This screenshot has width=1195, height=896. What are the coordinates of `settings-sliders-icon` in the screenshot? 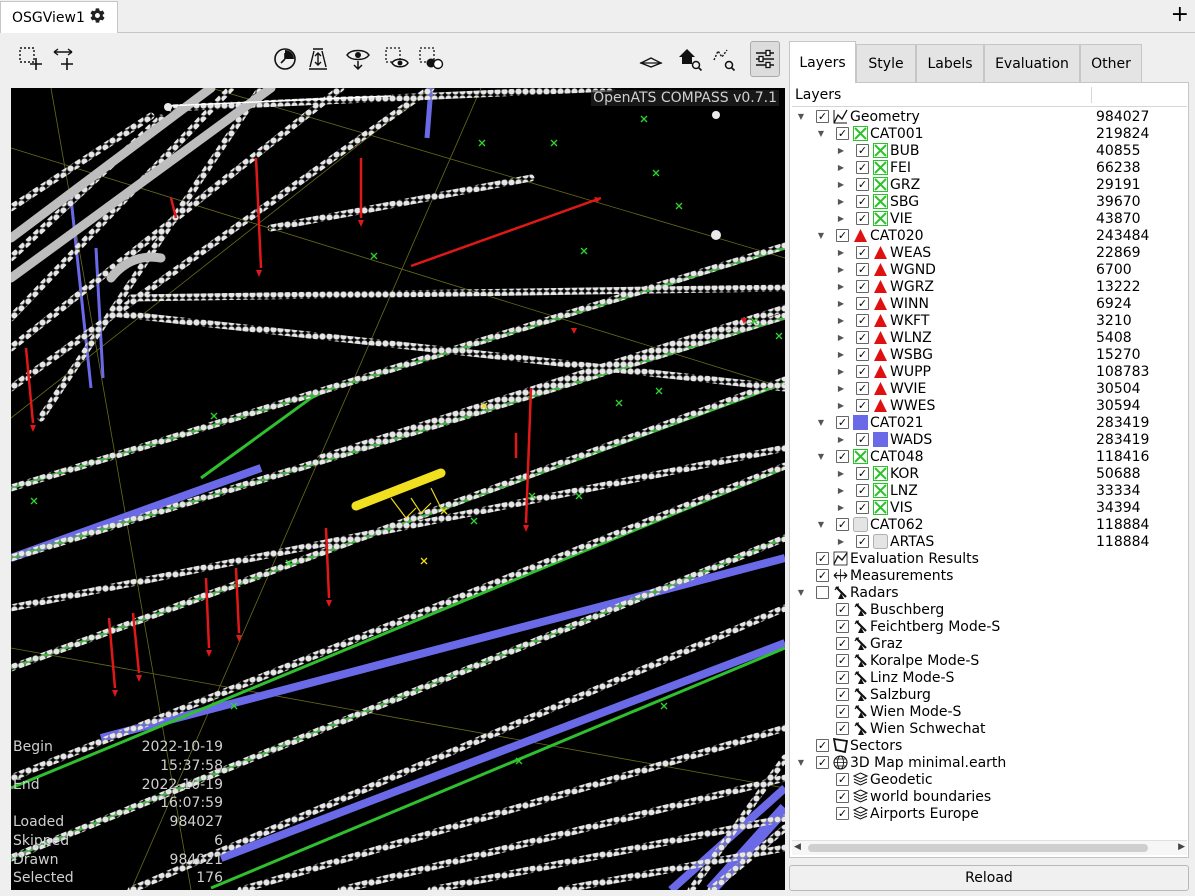 It's located at (765, 59).